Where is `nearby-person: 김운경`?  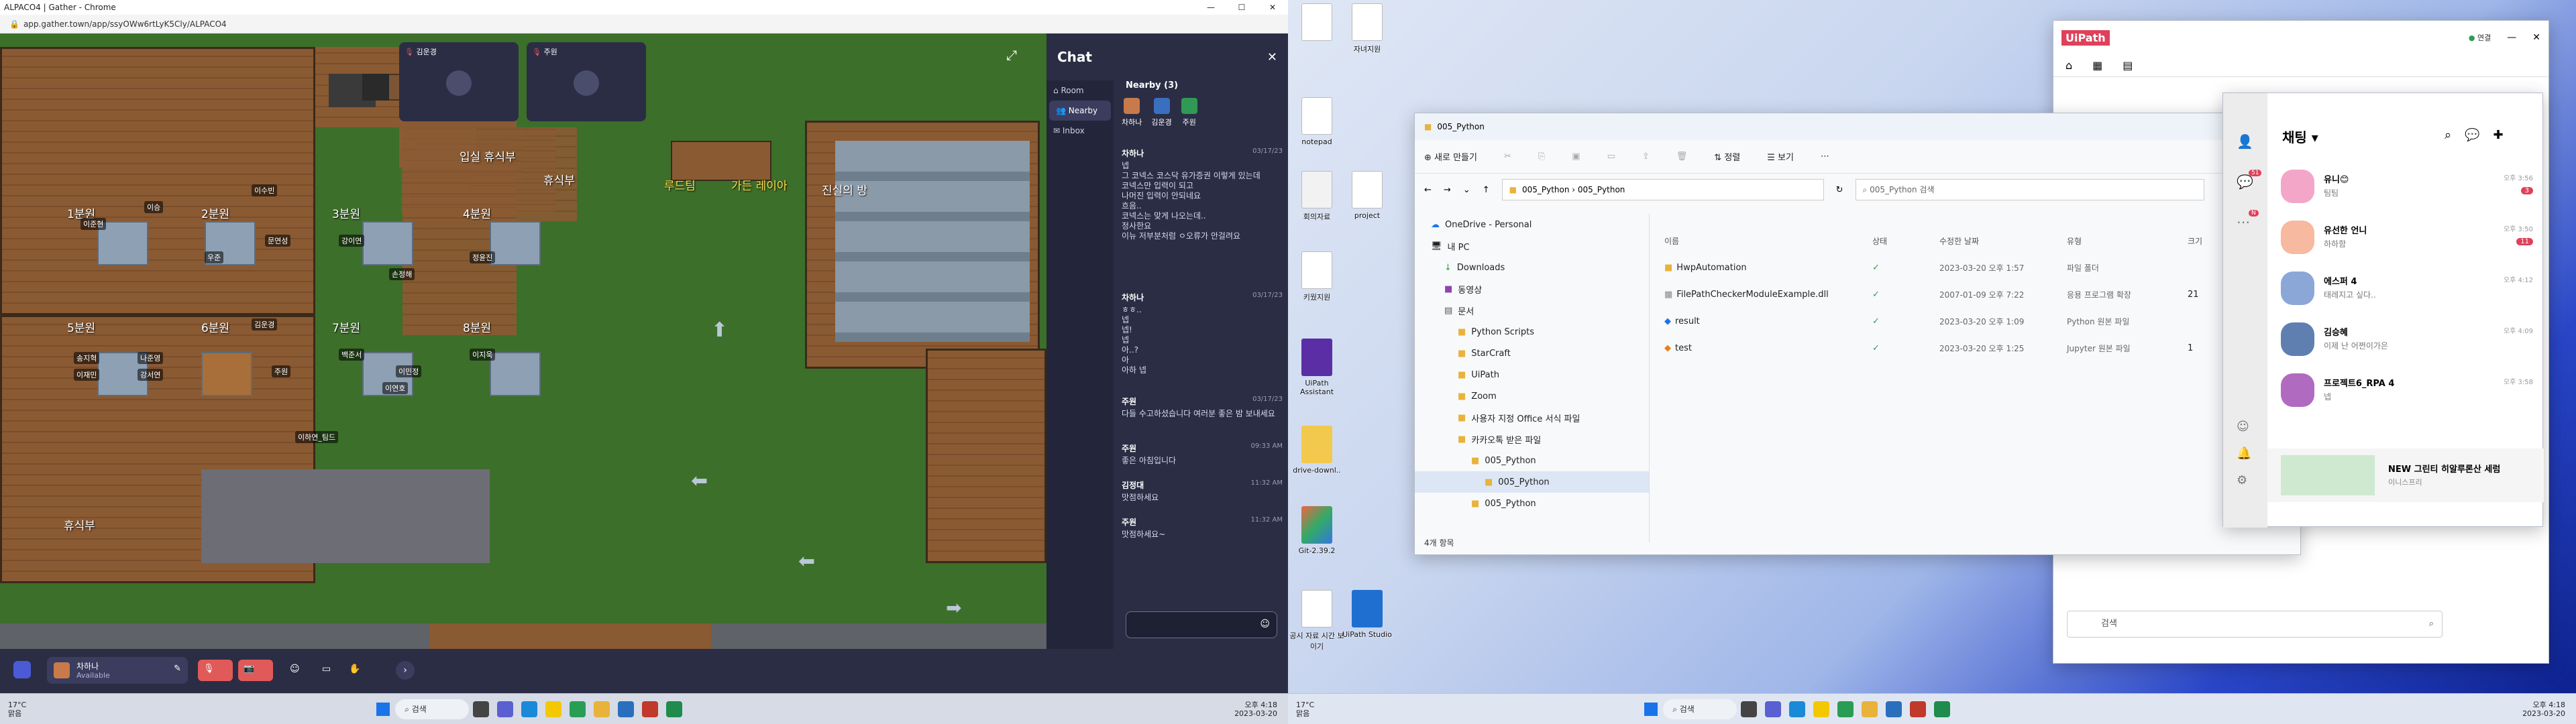 nearby-person: 김운경 is located at coordinates (1161, 112).